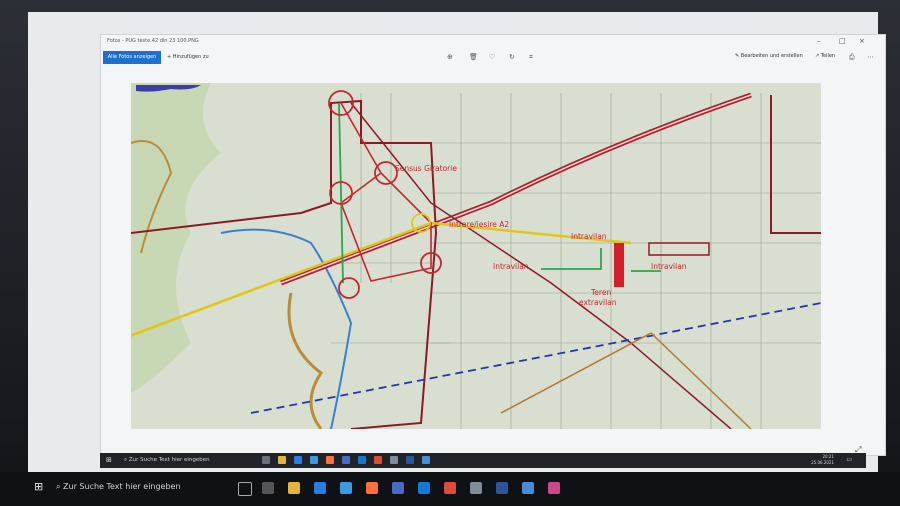 Image resolution: width=900 pixels, height=506 pixels. I want to click on mail-icon, so click(314, 460).